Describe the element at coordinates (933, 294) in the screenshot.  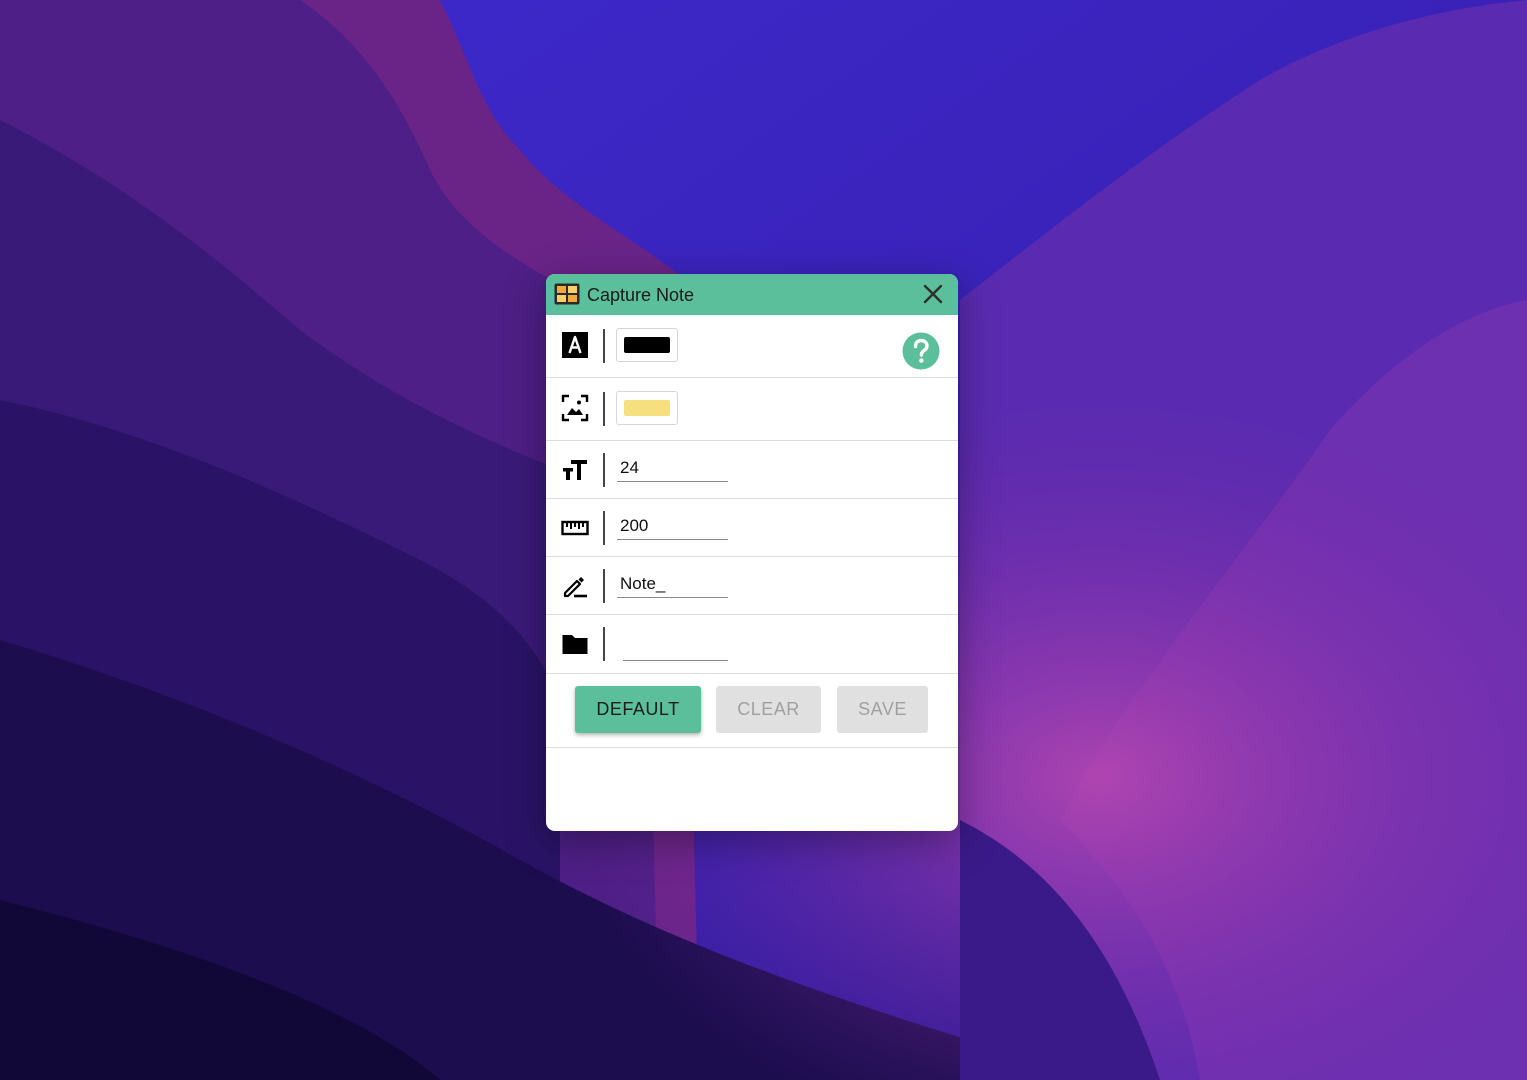
I see `close-icon` at that location.